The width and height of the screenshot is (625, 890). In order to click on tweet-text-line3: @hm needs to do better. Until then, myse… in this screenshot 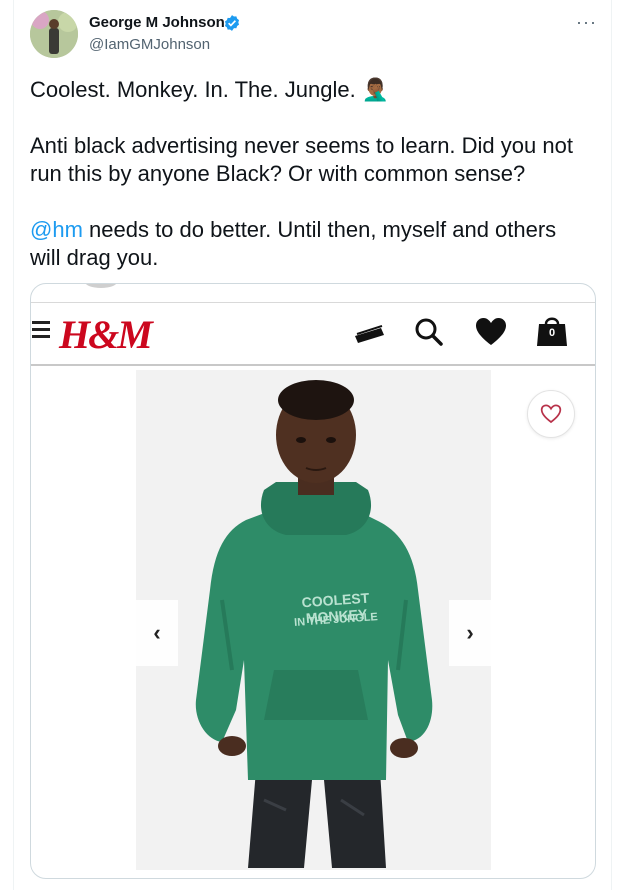, I will do `click(310, 244)`.